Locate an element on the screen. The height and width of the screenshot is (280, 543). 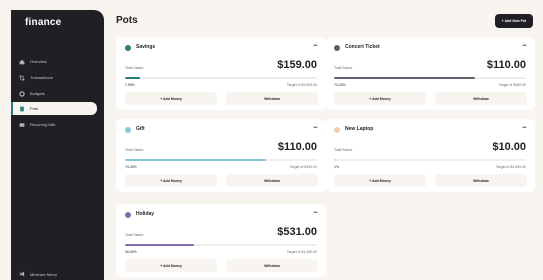
target-amount: Target of $1,000.00 is located at coordinates (510, 167).